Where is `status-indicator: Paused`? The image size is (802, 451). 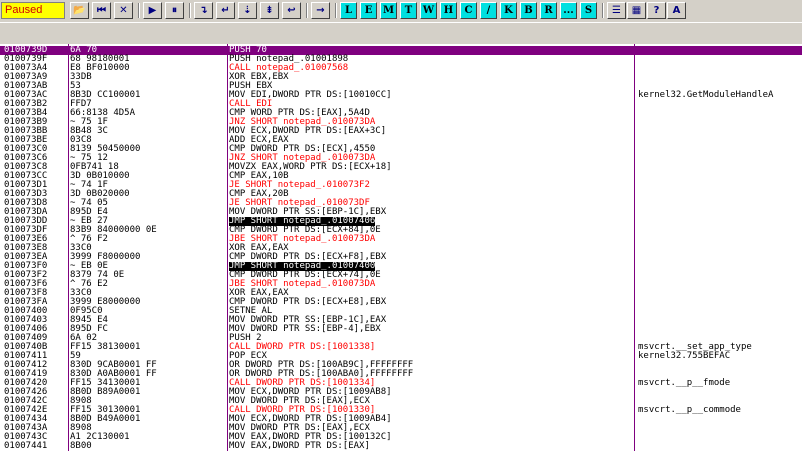 status-indicator: Paused is located at coordinates (33, 10).